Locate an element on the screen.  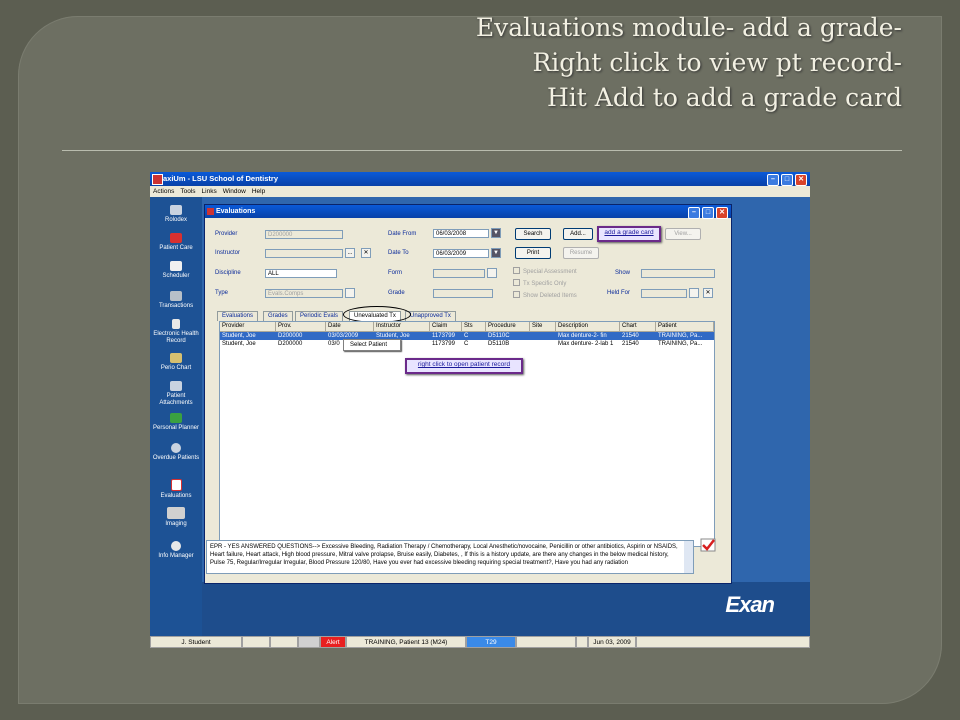
show-deleted-items-label: Show Deleted Items is located at coordinates (550, 296).